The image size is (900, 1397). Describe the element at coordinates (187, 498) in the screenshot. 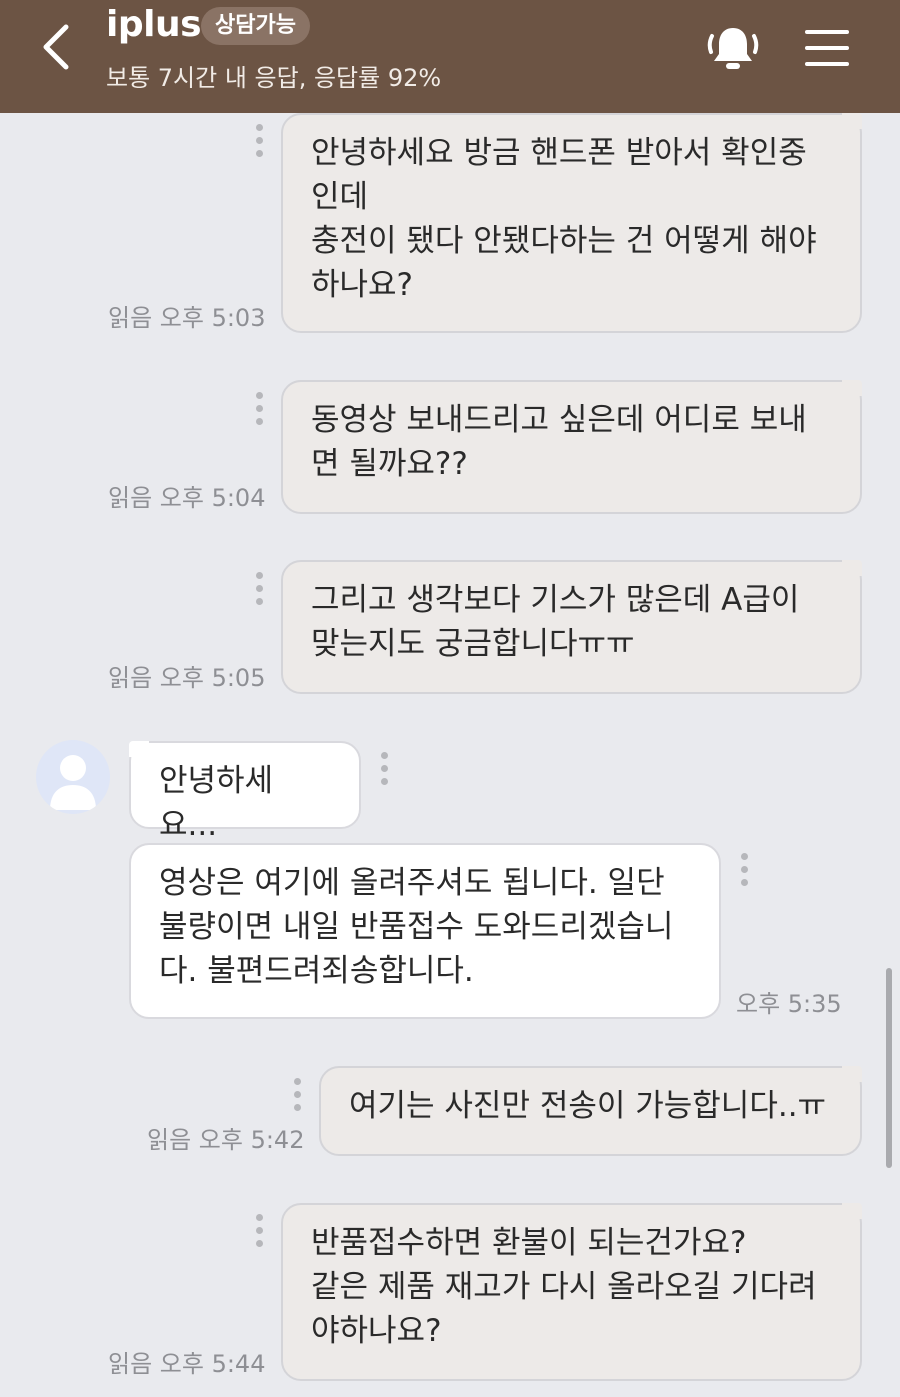

I see `message-status: 읽음 오후 5:04` at that location.